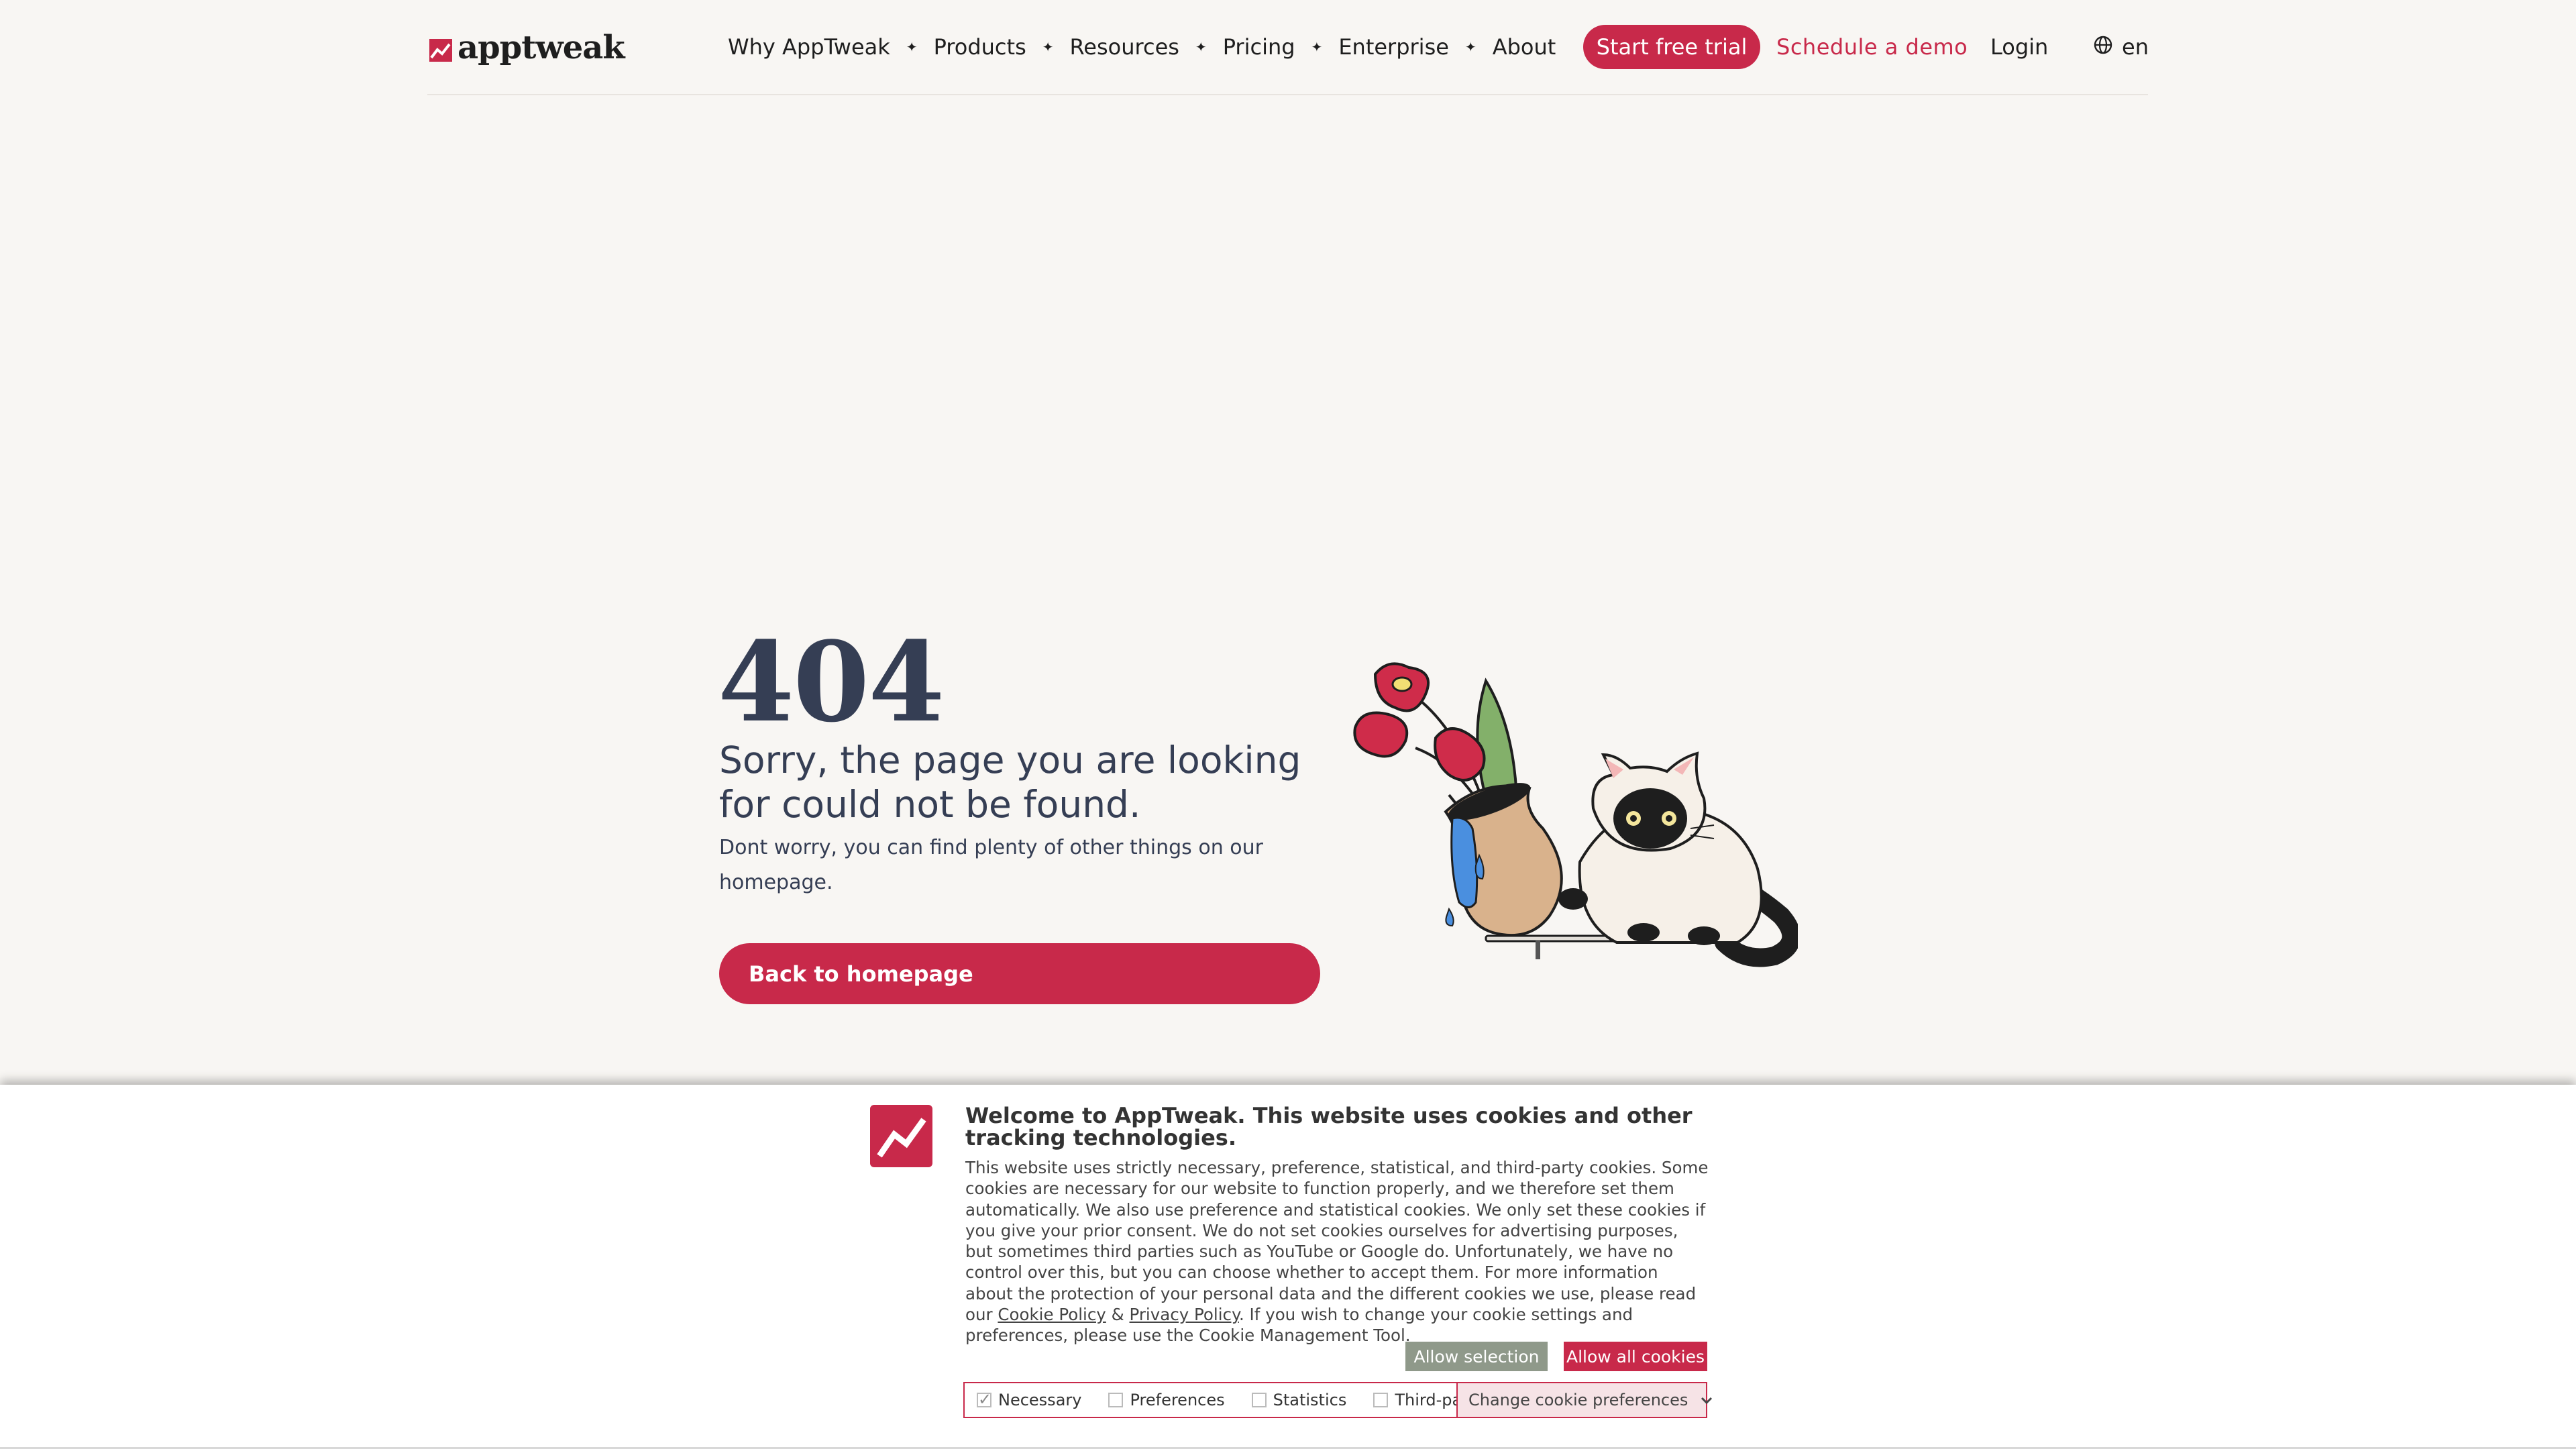  Describe the element at coordinates (1706, 1400) in the screenshot. I see `chevron-down-icon` at that location.